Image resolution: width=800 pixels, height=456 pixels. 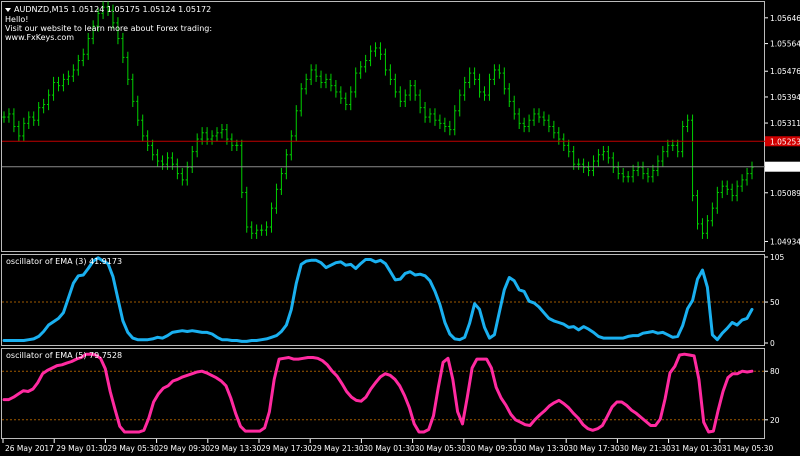 What do you see at coordinates (785, 97) in the screenshot?
I see `price-tick-label: 1.05394` at bounding box center [785, 97].